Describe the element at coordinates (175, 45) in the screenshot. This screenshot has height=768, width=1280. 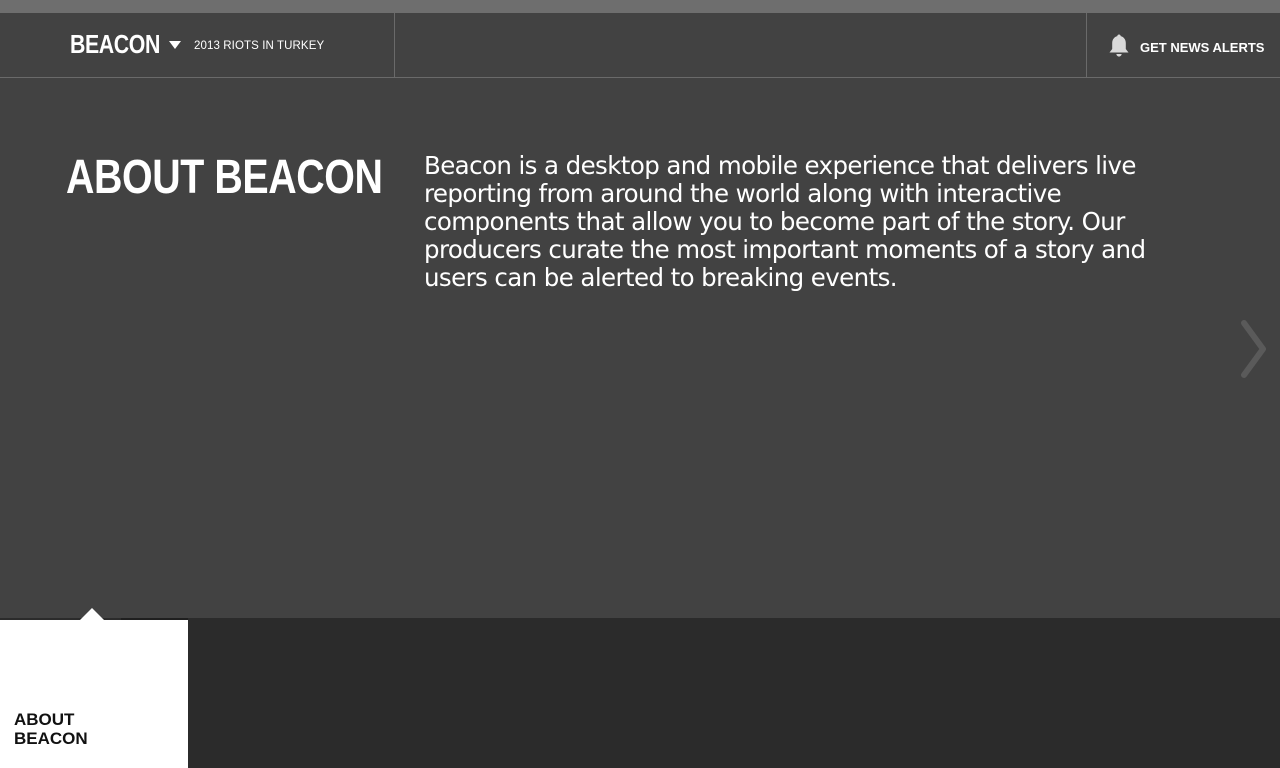
I see `caret-down-icon` at that location.